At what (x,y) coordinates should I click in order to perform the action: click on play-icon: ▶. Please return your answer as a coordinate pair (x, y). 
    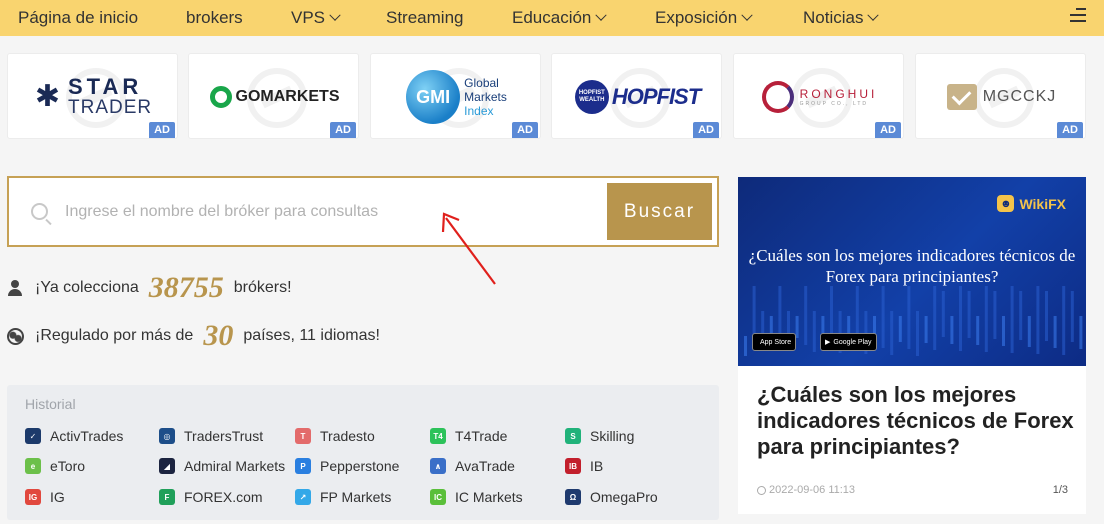
    Looking at the image, I should click on (828, 342).